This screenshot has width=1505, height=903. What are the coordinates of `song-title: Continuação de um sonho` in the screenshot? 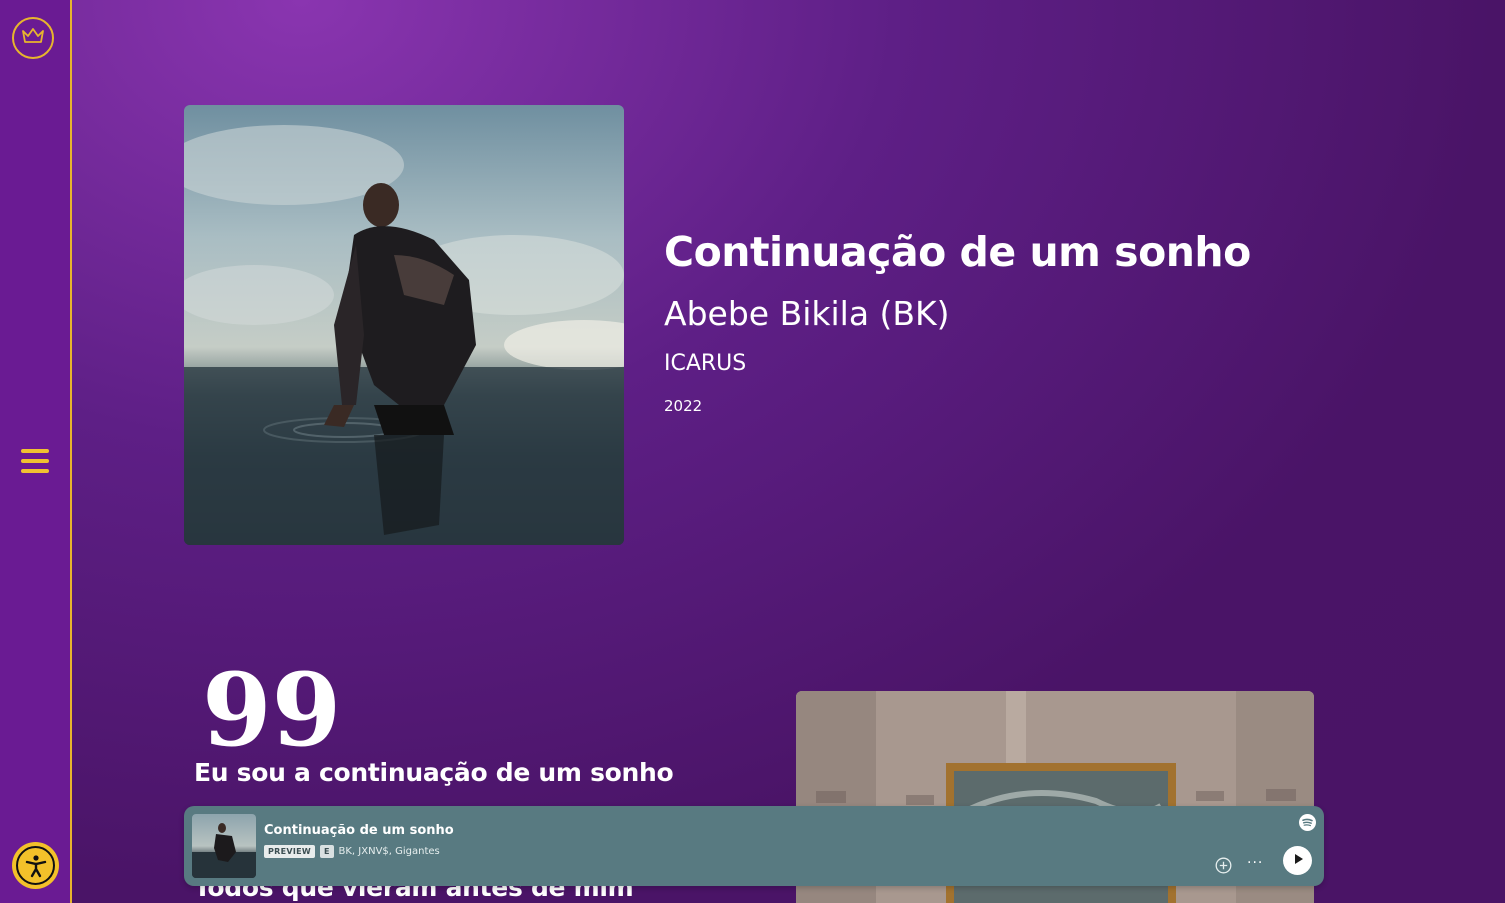 It's located at (957, 252).